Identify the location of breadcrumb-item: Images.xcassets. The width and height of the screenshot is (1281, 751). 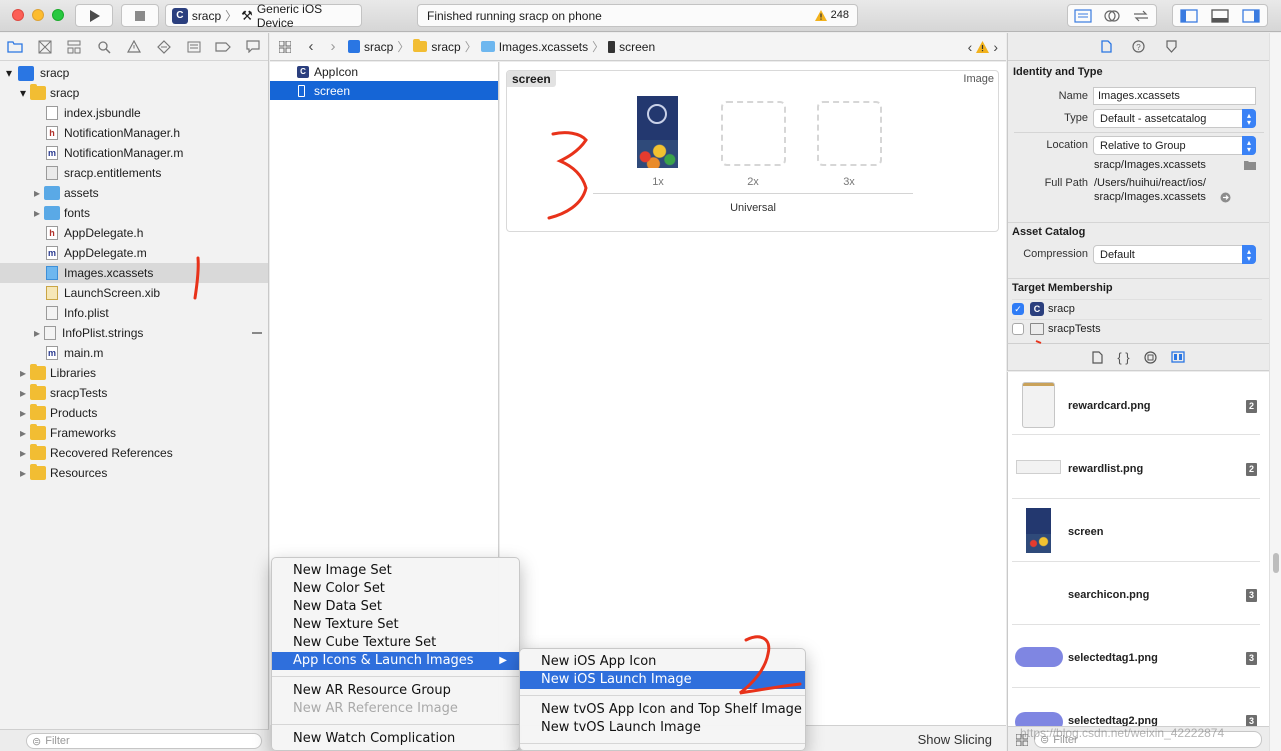
(543, 47).